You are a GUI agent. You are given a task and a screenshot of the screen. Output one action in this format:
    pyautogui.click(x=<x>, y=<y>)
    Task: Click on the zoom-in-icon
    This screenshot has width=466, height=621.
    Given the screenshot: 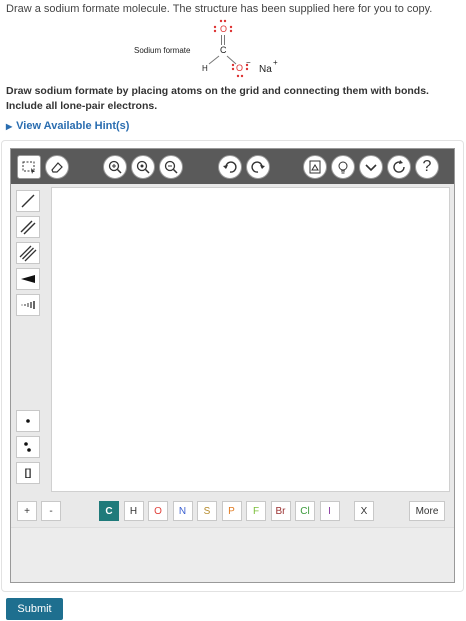 What is the action you would take?
    pyautogui.click(x=115, y=167)
    